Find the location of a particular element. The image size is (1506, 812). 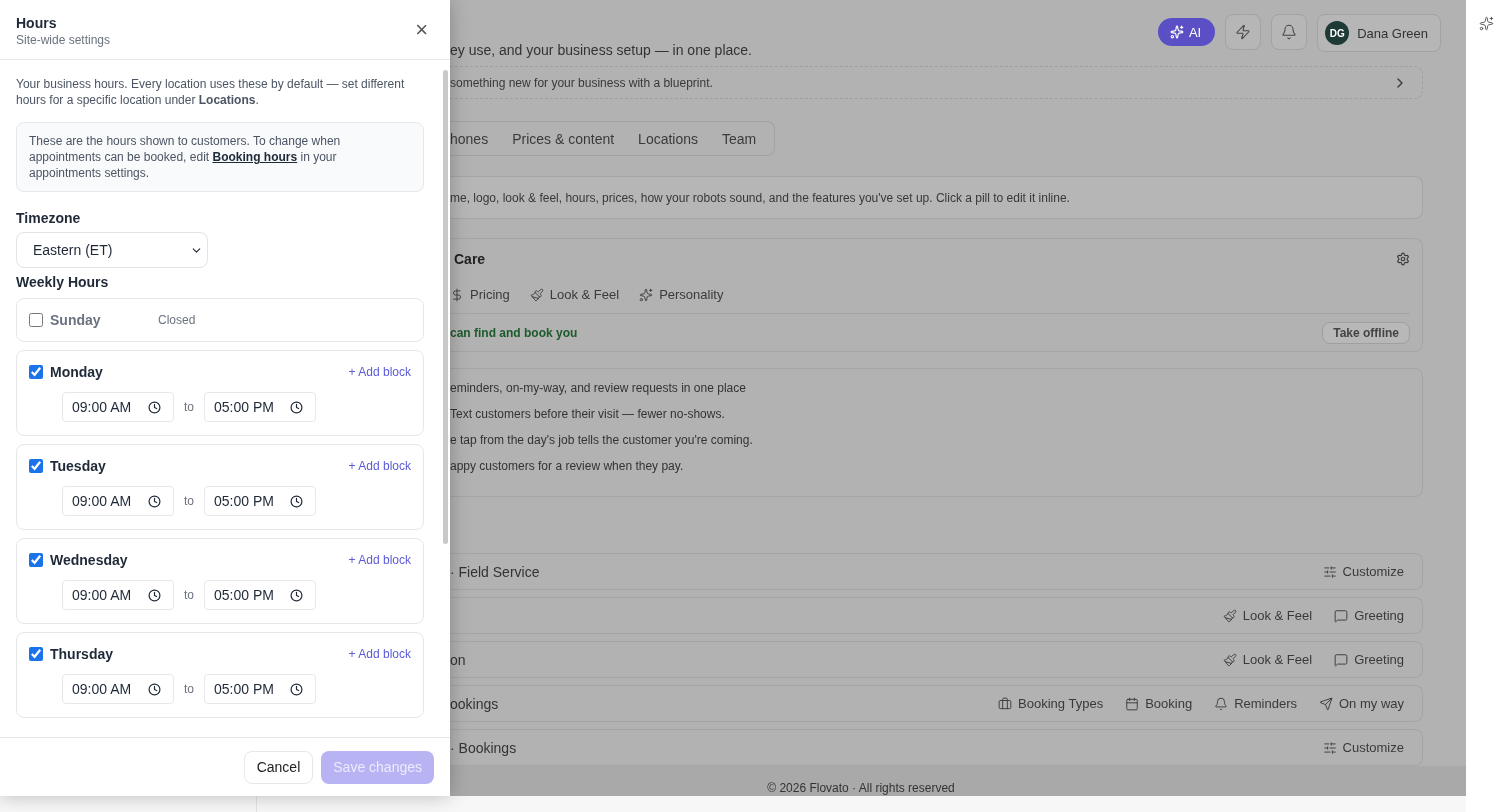

close-button: × is located at coordinates (421, 30).